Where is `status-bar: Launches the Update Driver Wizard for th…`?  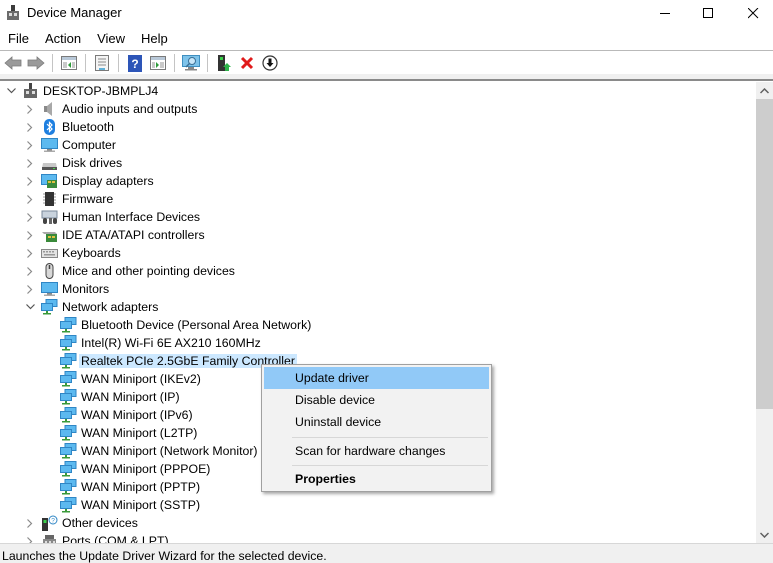
status-bar: Launches the Update Driver Wizard for th… is located at coordinates (386, 553).